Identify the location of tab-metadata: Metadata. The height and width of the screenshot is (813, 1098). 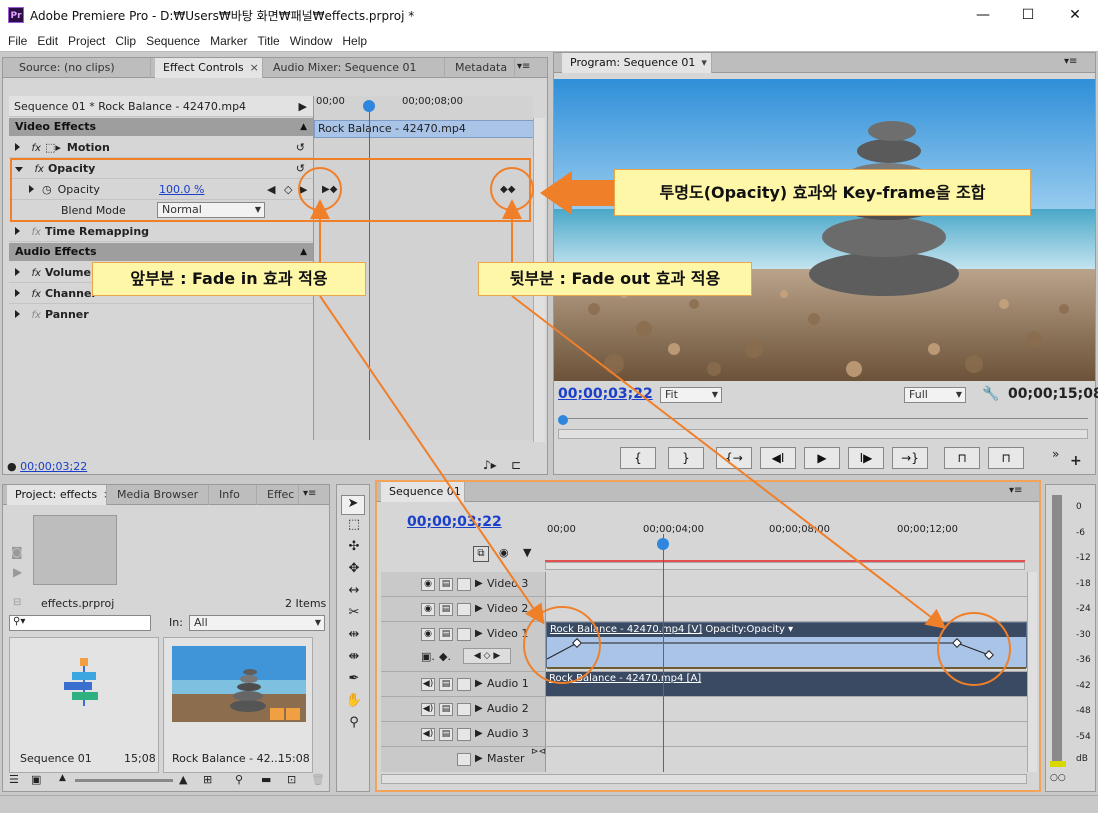
(481, 68).